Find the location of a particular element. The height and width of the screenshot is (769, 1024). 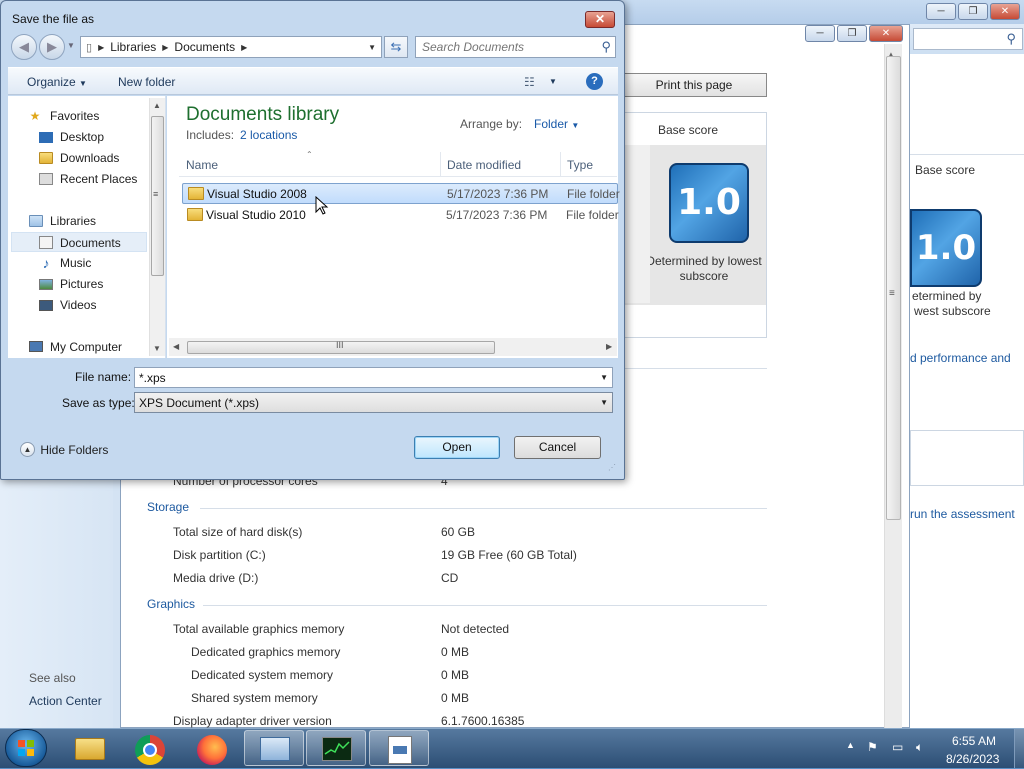

scroll-left-arrow: ◀ is located at coordinates (176, 346).